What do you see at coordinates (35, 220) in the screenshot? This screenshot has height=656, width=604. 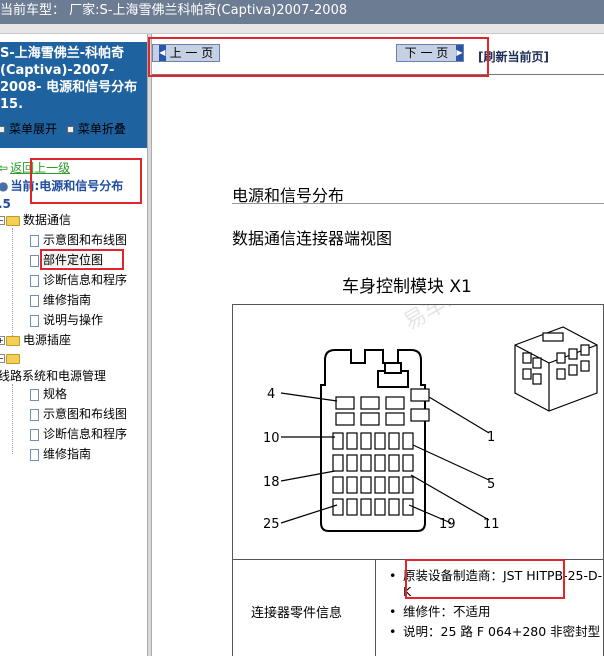 I see `tree-folder-data-comm: − 数据通信` at bounding box center [35, 220].